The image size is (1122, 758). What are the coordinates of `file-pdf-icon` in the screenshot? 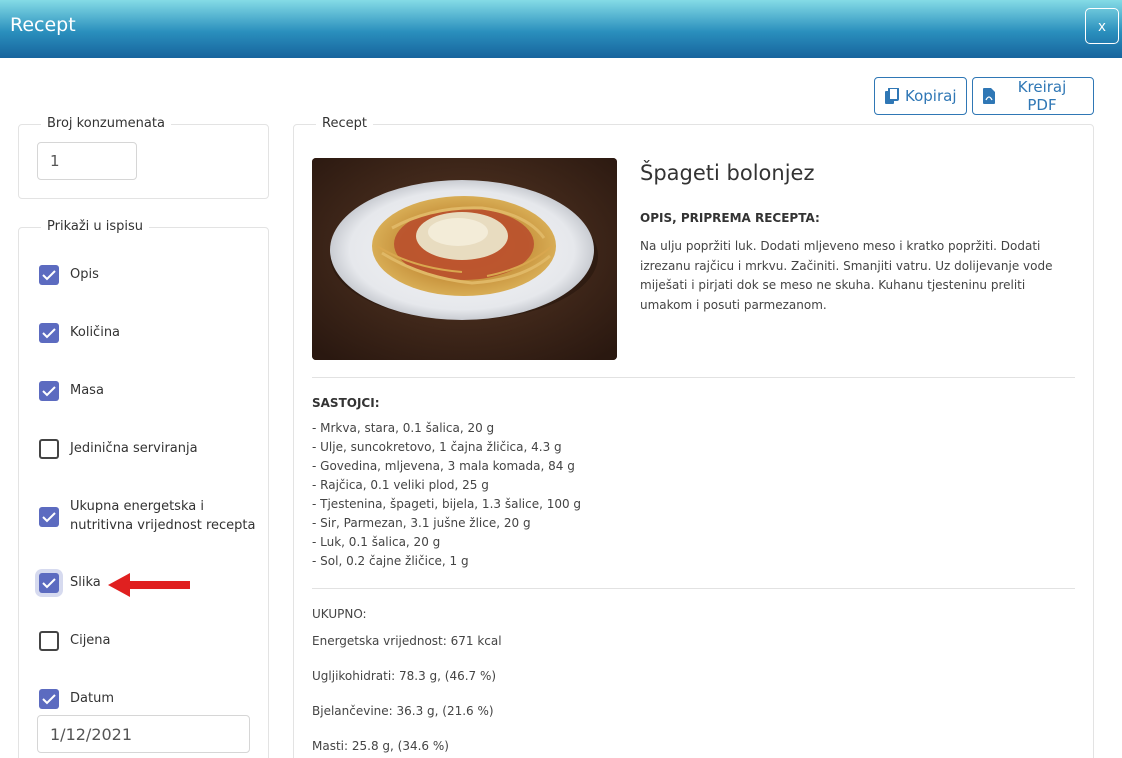 It's located at (989, 96).